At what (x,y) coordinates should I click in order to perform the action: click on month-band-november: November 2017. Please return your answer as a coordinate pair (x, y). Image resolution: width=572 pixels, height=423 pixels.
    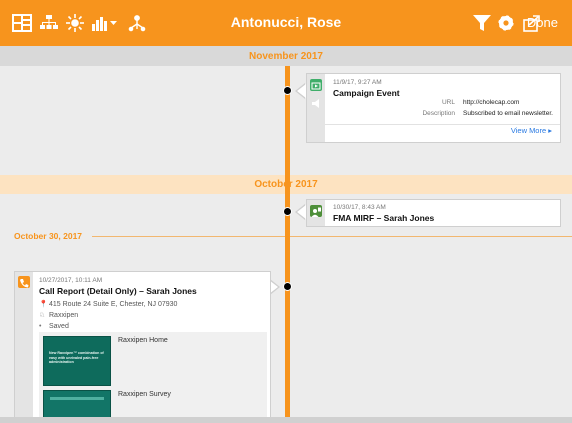
    Looking at the image, I should click on (286, 56).